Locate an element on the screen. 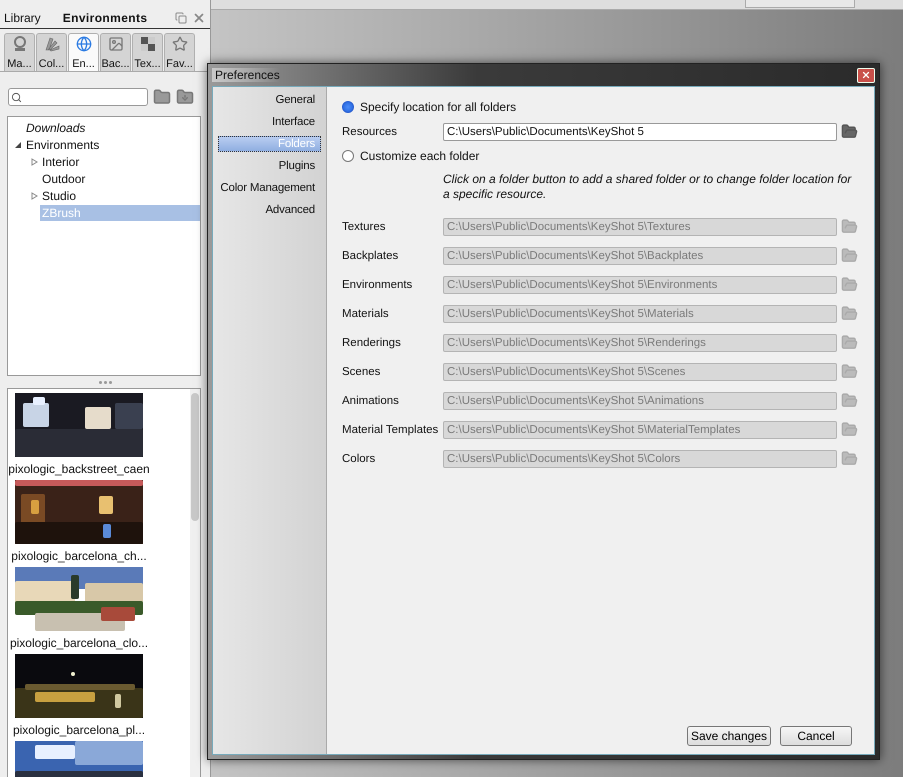  nav-item: Advanced is located at coordinates (269, 210).